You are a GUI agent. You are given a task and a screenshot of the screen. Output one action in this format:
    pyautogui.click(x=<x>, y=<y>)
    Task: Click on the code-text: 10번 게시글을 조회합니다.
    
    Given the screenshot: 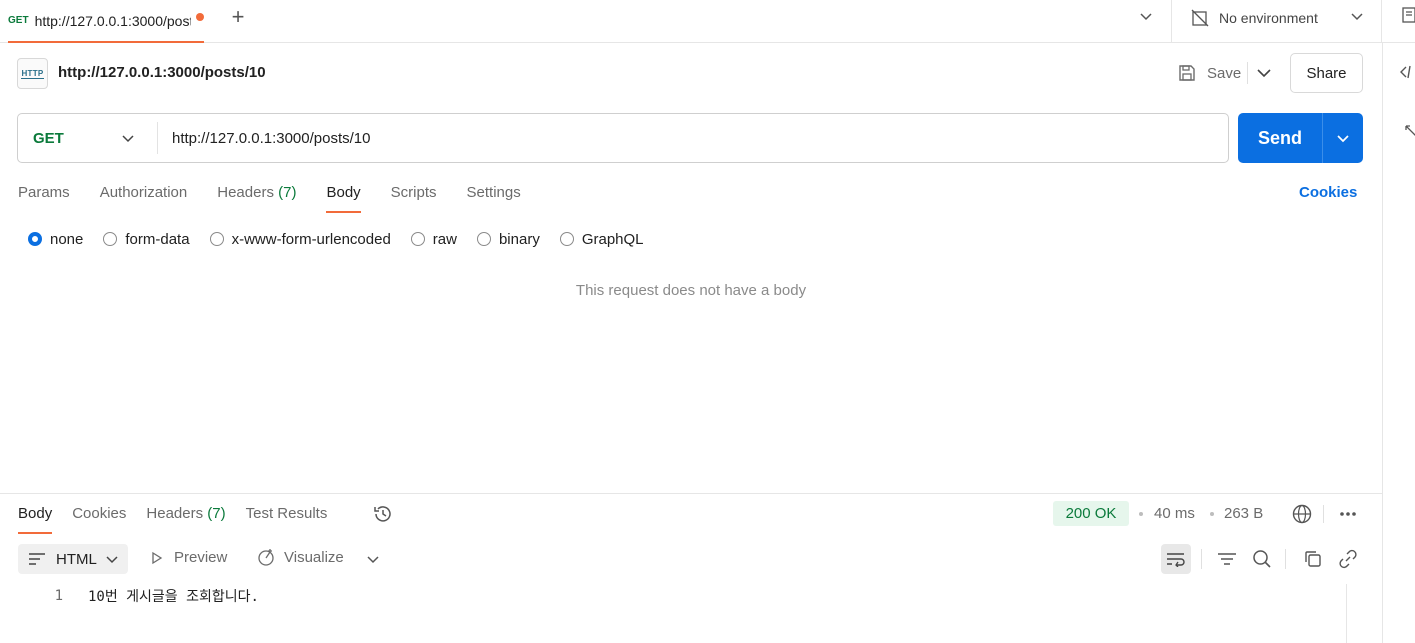 What is the action you would take?
    pyautogui.click(x=173, y=597)
    